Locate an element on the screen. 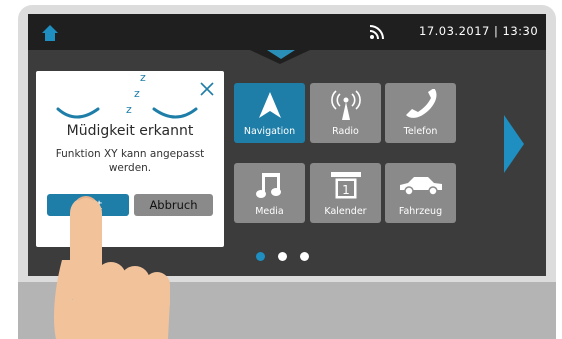 The image size is (562, 339). app-tile-navigation: Navigation is located at coordinates (269, 113).